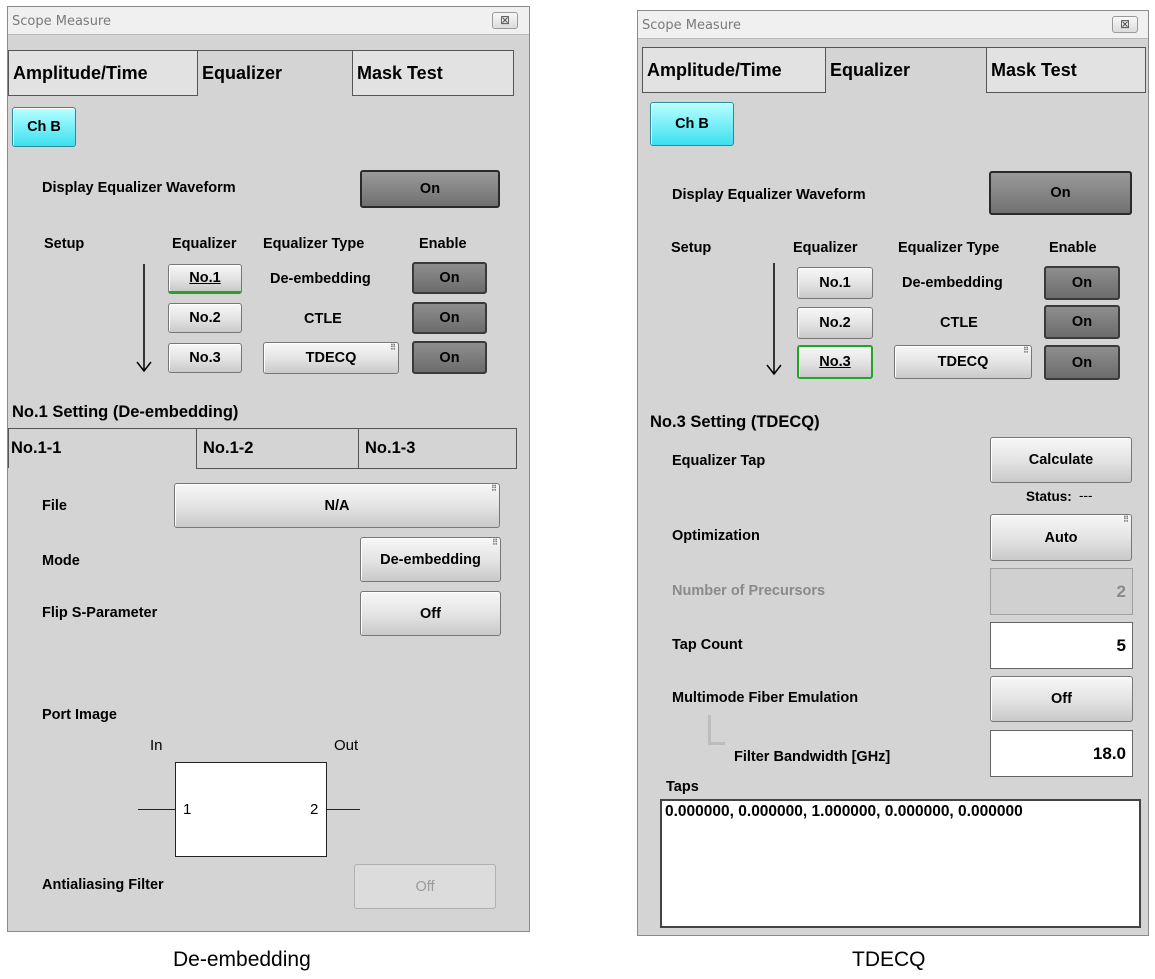  I want to click on right-filter-bw-field: 18.0, so click(1061, 753).